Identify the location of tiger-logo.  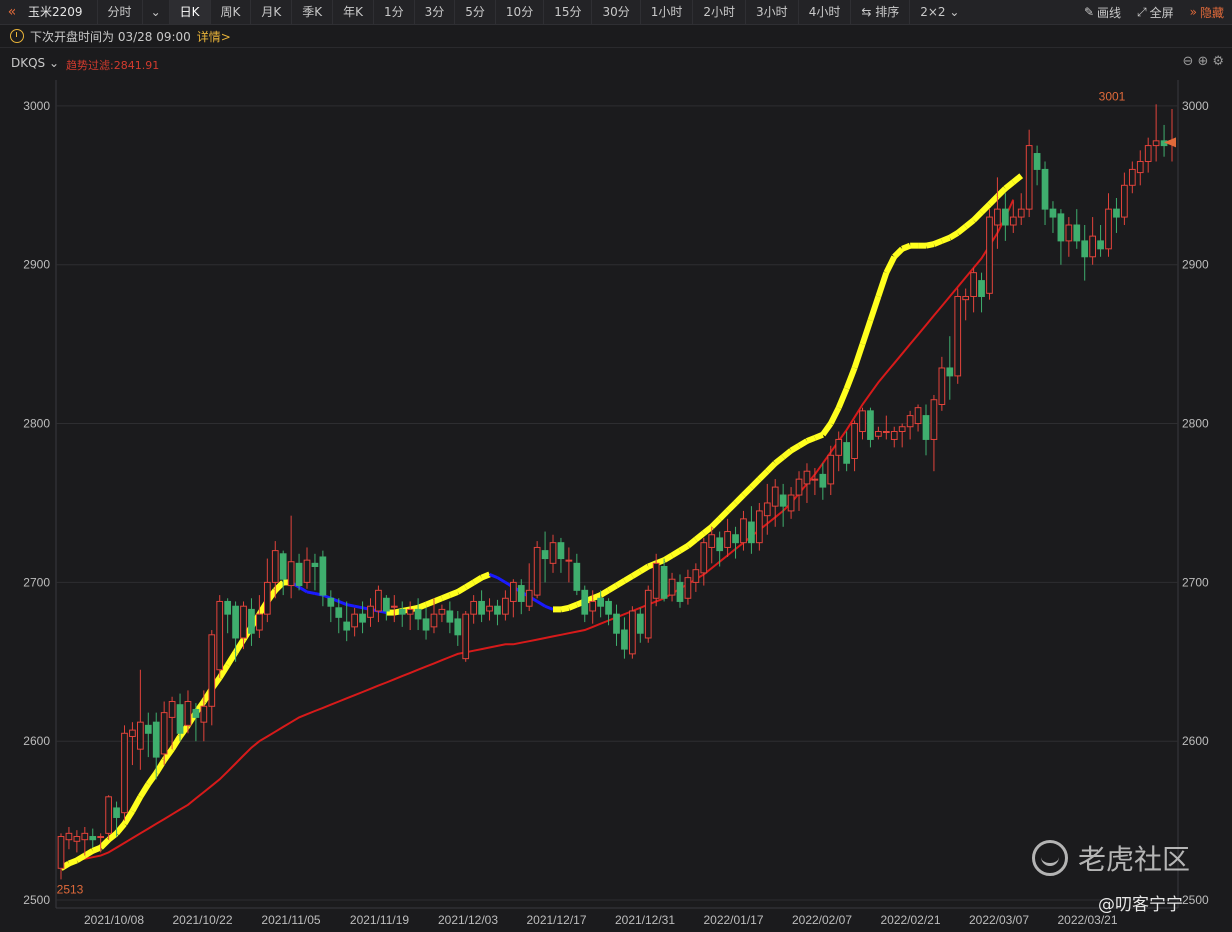
(1050, 858).